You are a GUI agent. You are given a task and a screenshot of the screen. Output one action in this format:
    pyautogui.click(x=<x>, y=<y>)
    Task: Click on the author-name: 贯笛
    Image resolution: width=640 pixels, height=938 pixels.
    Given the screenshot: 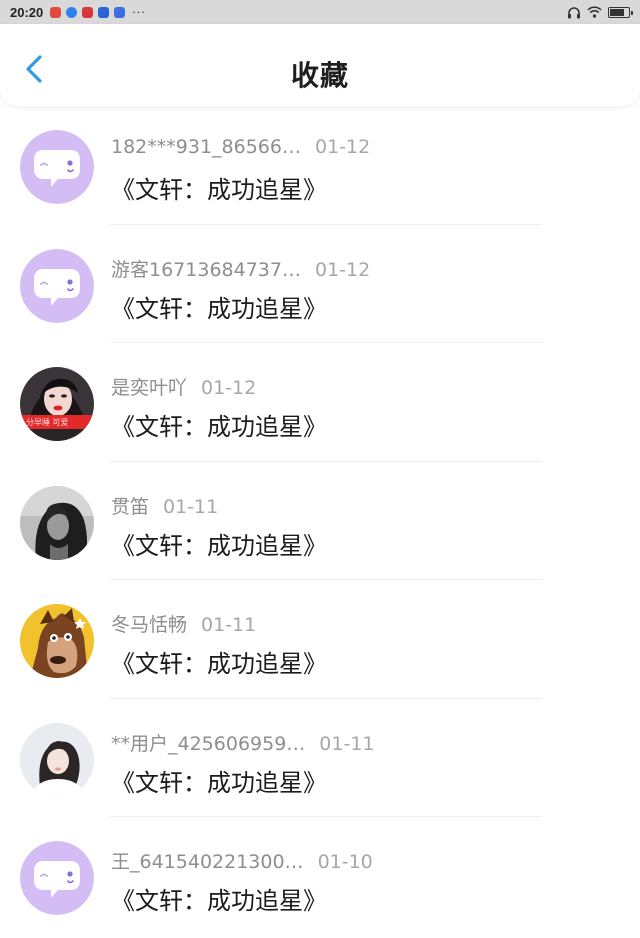 What is the action you would take?
    pyautogui.click(x=130, y=506)
    